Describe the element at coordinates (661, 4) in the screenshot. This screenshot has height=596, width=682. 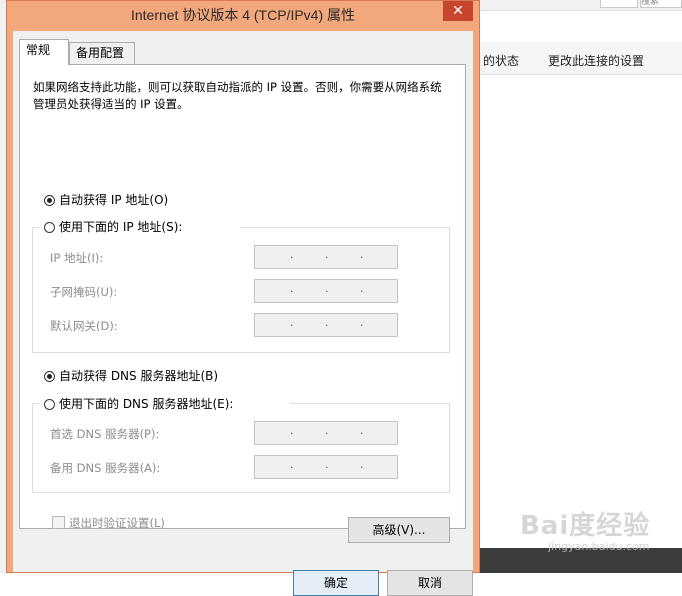
I see `background-search-input: 搜索` at that location.